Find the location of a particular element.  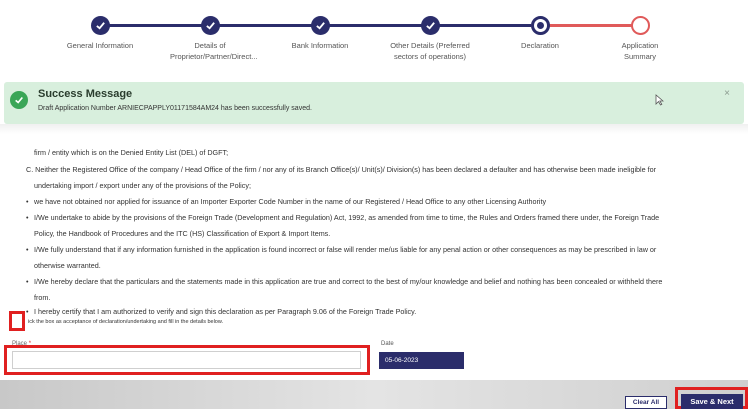

declaration-line: from. is located at coordinates (42, 297).